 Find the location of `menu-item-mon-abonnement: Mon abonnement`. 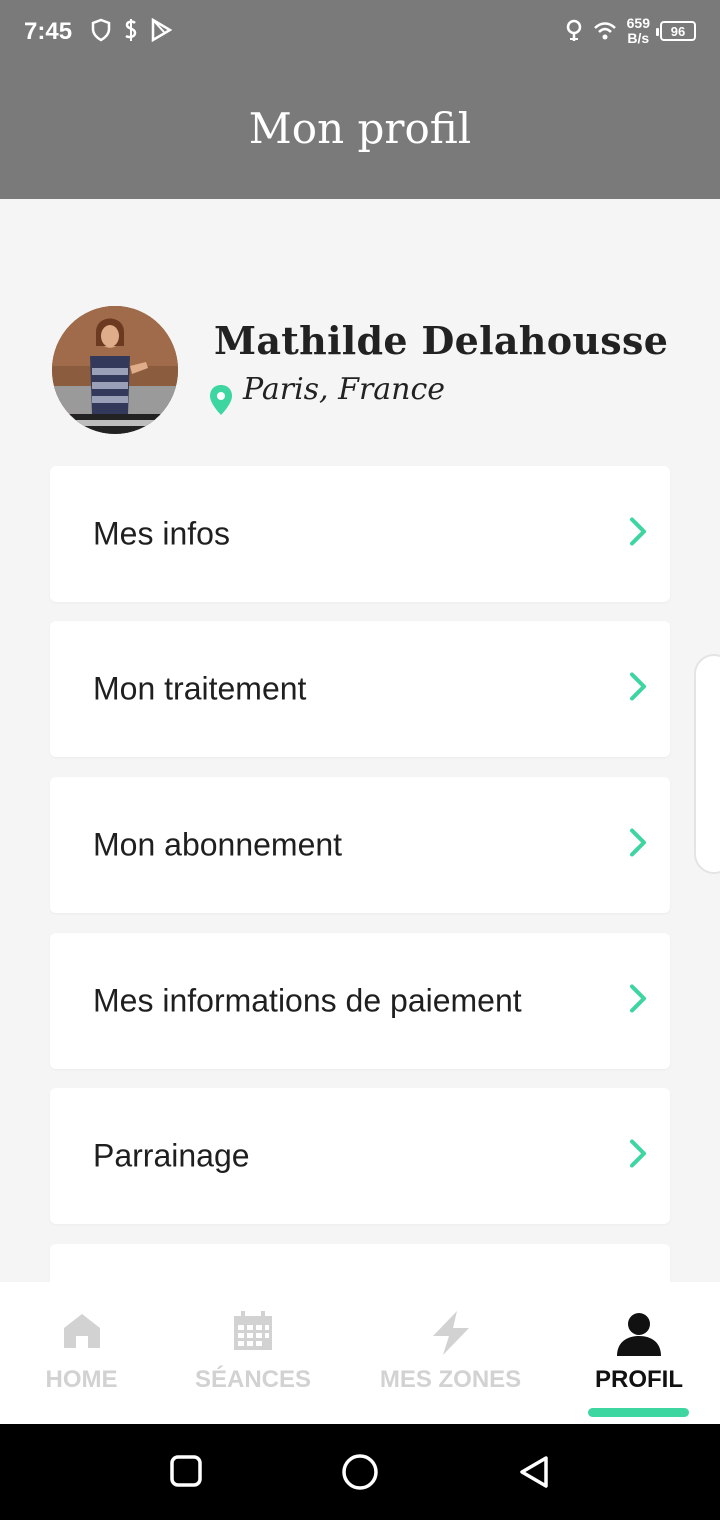

menu-item-mon-abonnement: Mon abonnement is located at coordinates (360, 845).